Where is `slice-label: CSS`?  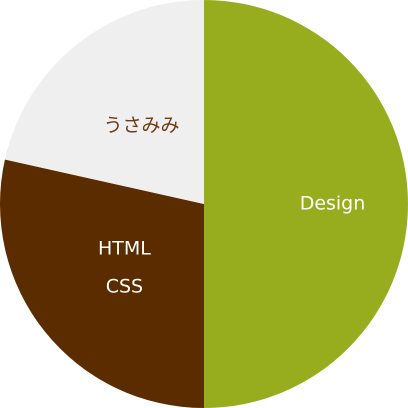 slice-label: CSS is located at coordinates (124, 286).